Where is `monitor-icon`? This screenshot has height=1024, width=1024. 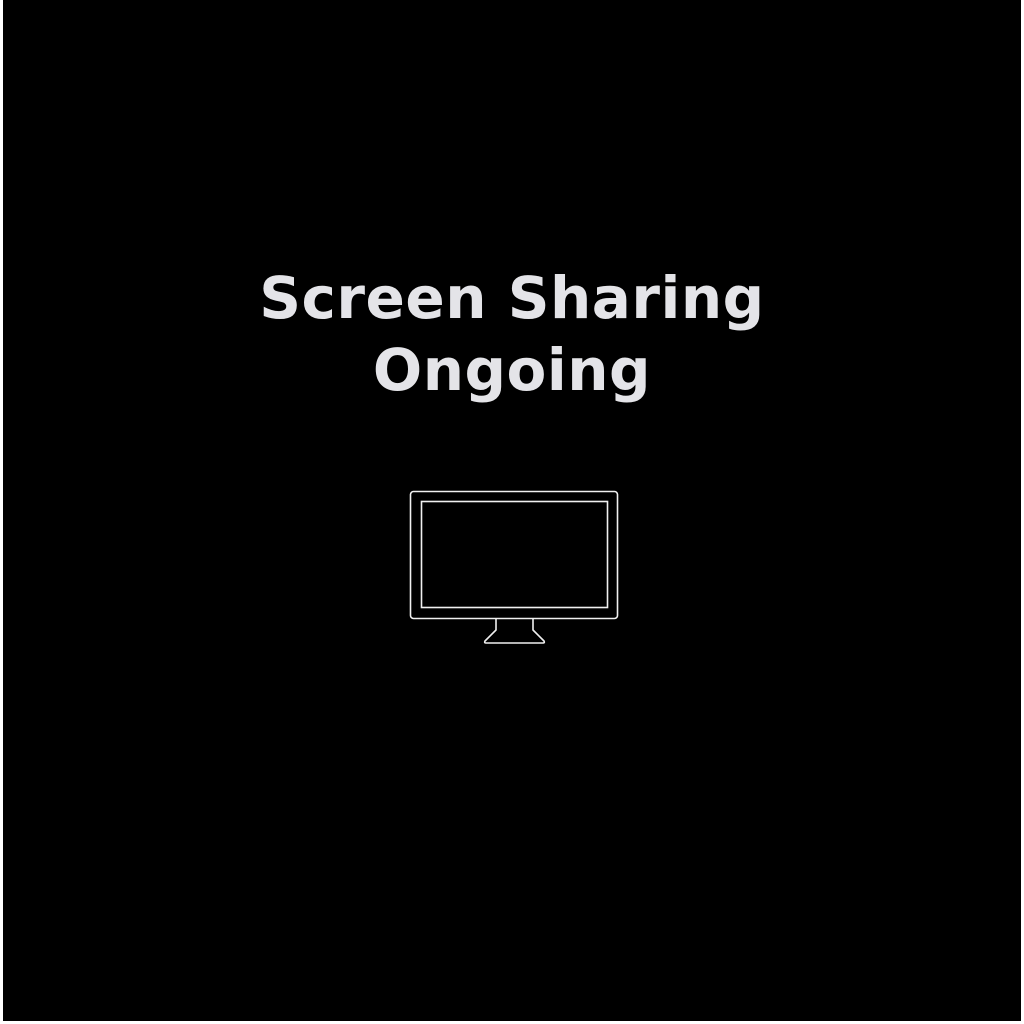 monitor-icon is located at coordinates (514, 569).